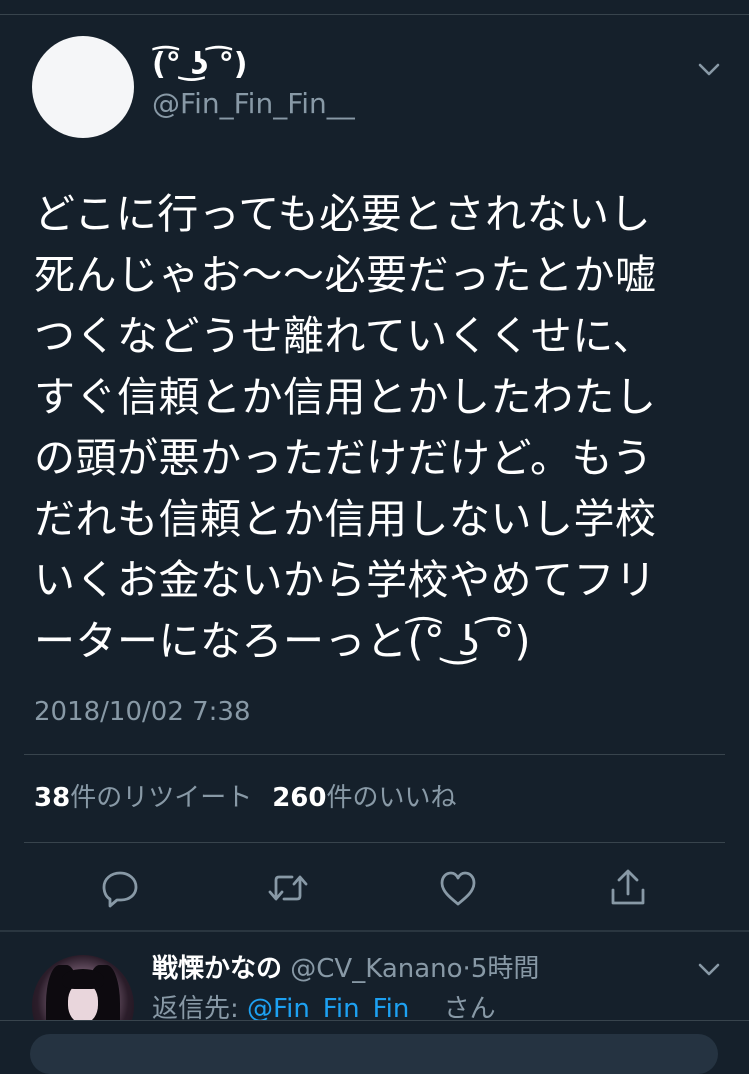 This screenshot has width=749, height=1074. I want to click on like-label: 件のいいね, so click(391, 798).